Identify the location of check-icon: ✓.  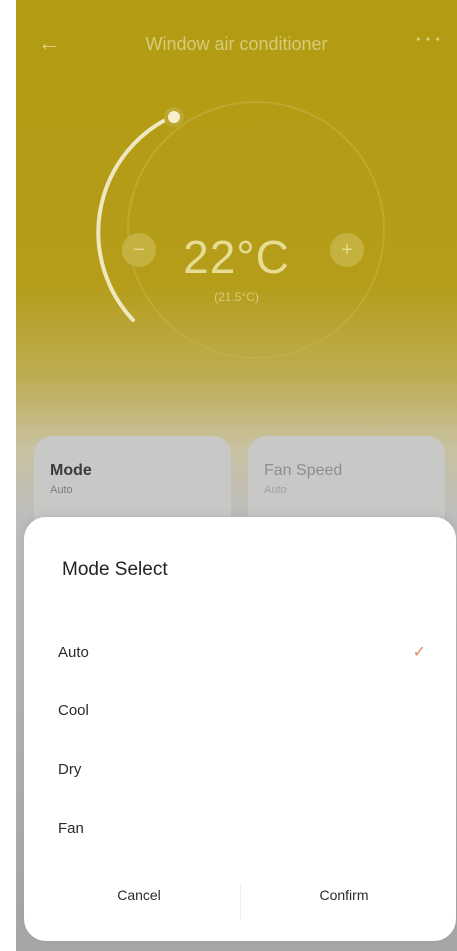
(419, 652).